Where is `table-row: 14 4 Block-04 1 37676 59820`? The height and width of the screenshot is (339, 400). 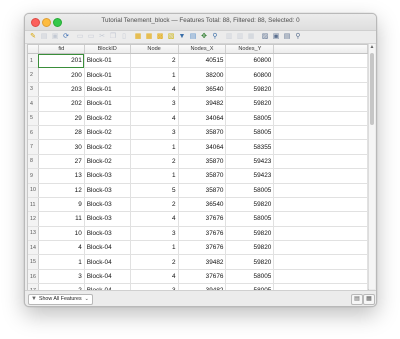 table-row: 14 4 Block-04 1 37676 59820 is located at coordinates (198, 248).